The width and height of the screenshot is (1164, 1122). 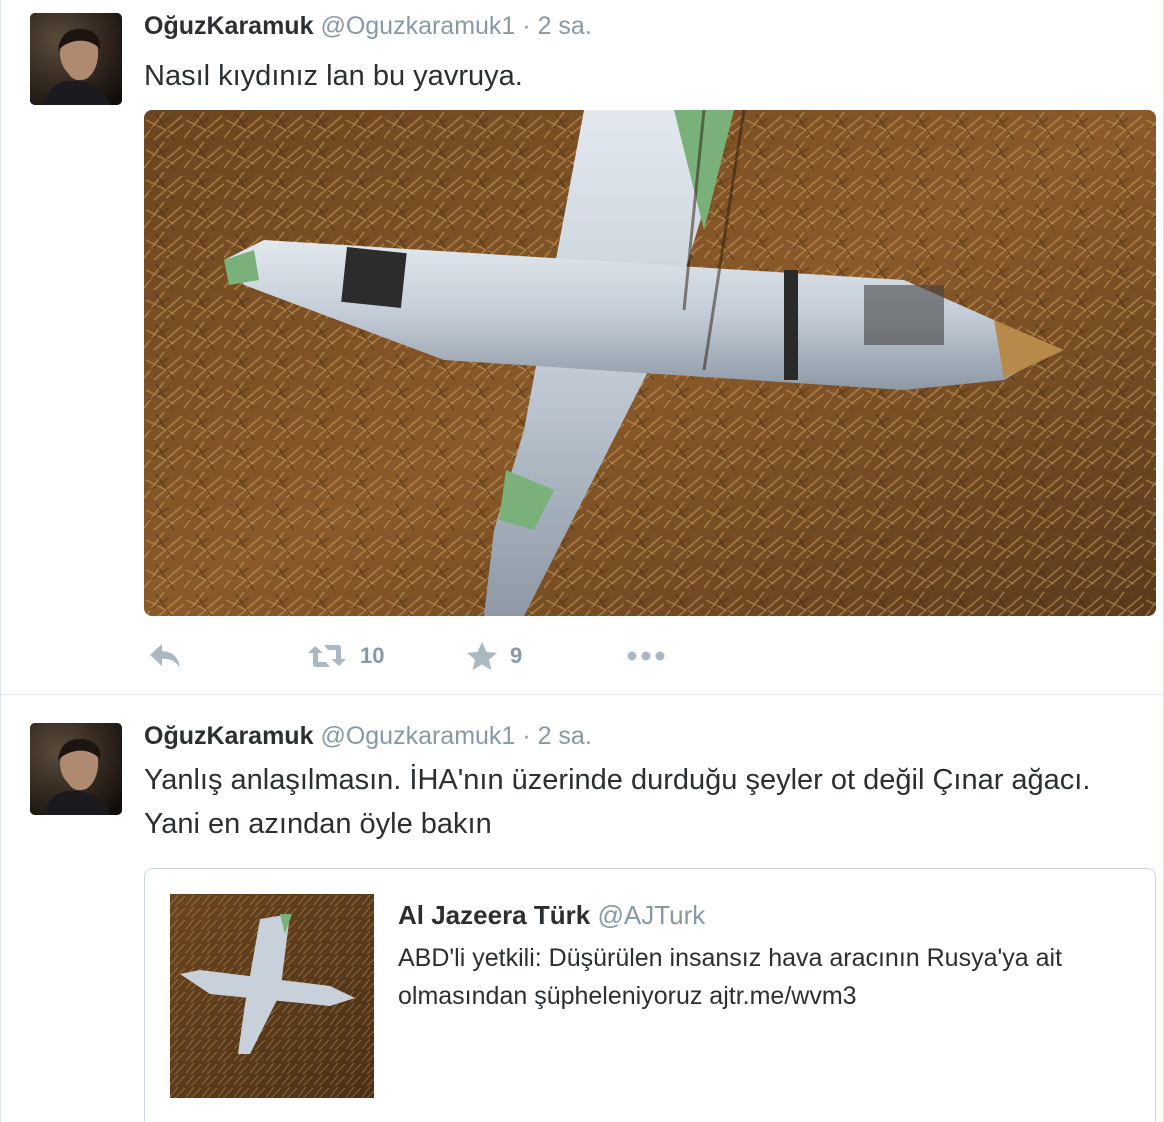 I want to click on reply-icon, so click(x=165, y=656).